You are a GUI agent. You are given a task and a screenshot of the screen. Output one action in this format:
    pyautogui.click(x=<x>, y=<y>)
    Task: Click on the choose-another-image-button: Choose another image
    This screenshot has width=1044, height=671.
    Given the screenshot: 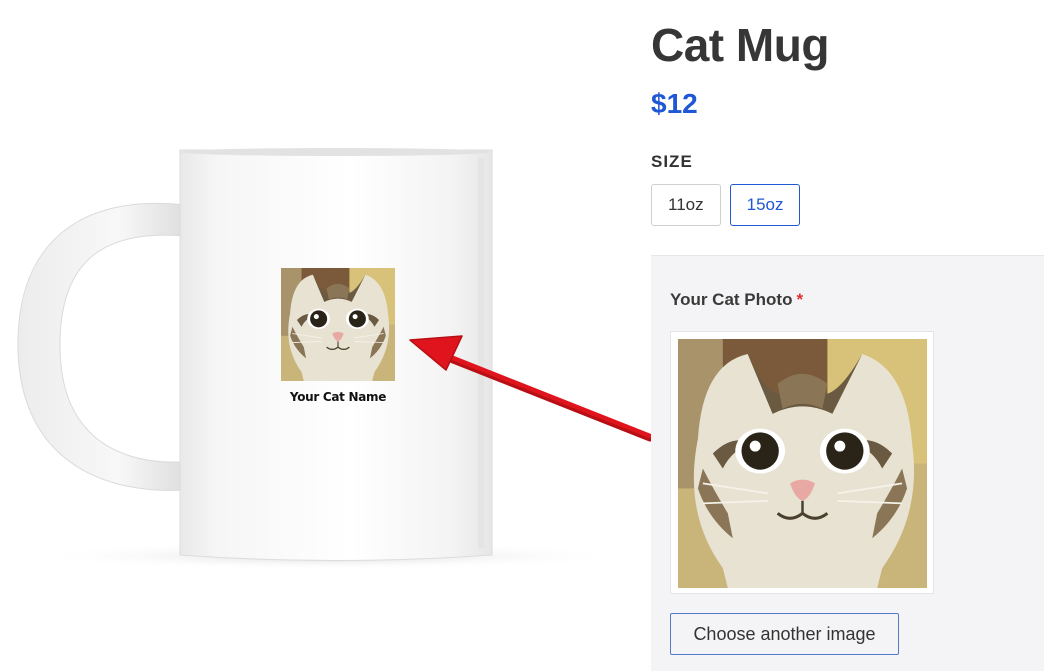 What is the action you would take?
    pyautogui.click(x=784, y=634)
    